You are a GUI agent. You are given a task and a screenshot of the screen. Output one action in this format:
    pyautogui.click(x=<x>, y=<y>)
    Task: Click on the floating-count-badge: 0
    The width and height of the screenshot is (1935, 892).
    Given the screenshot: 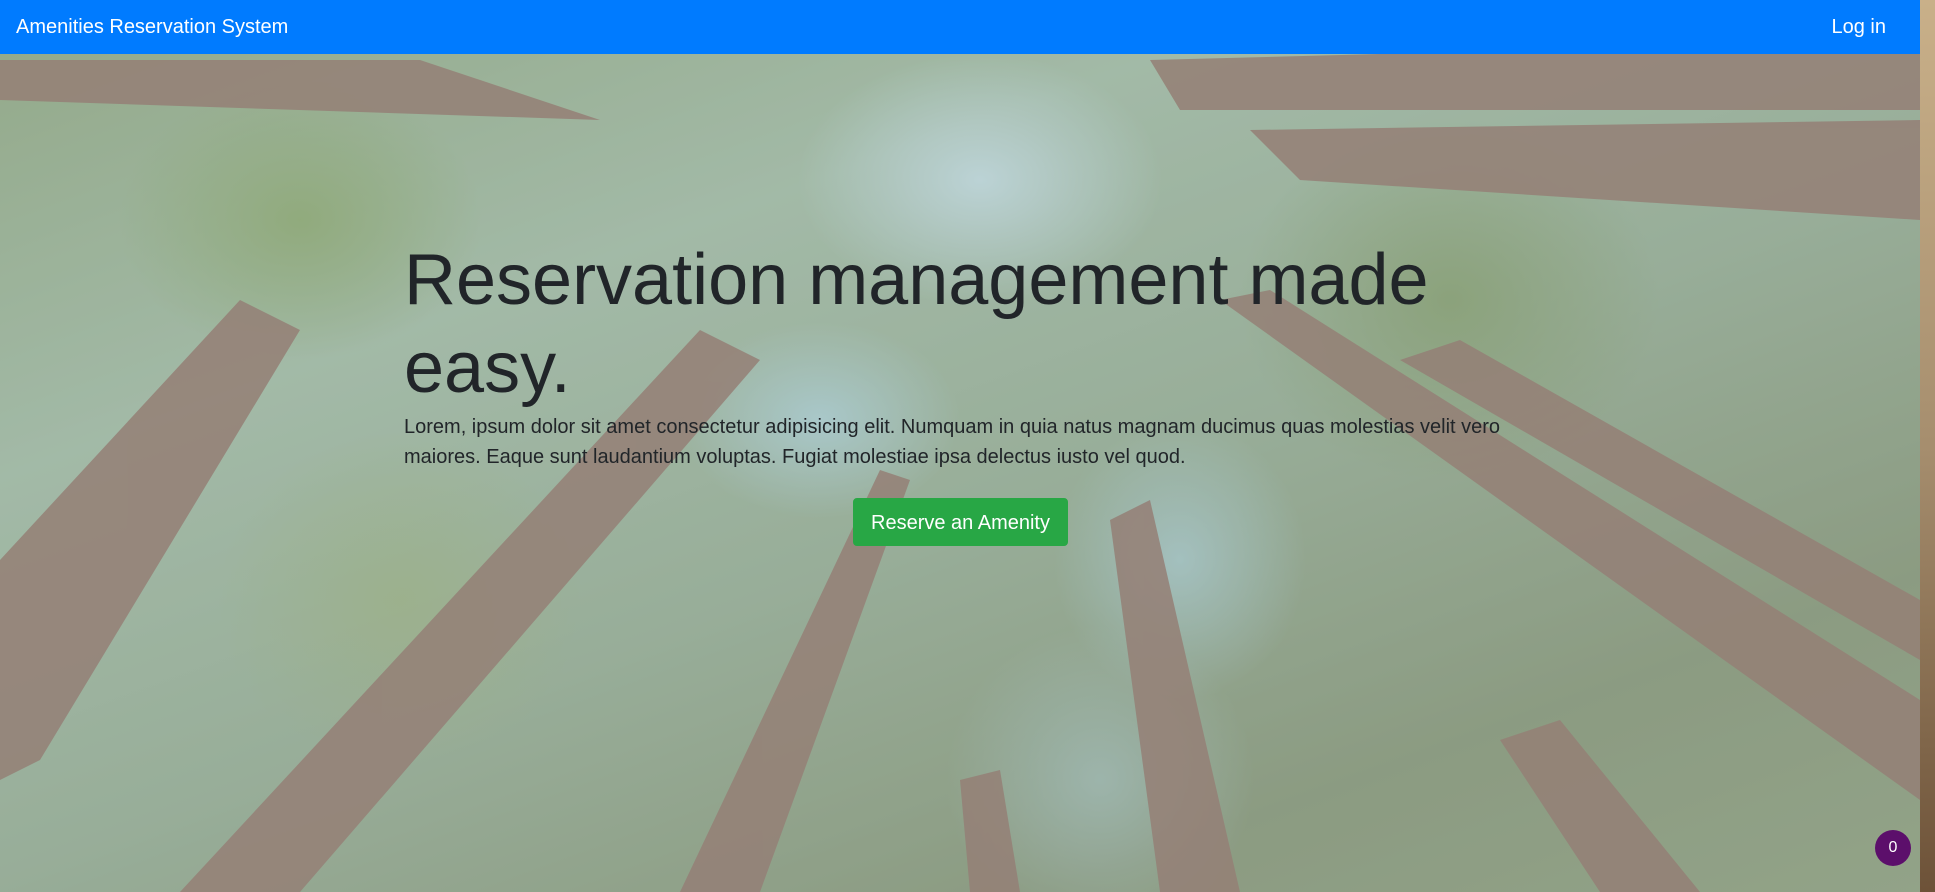 What is the action you would take?
    pyautogui.click(x=1893, y=848)
    